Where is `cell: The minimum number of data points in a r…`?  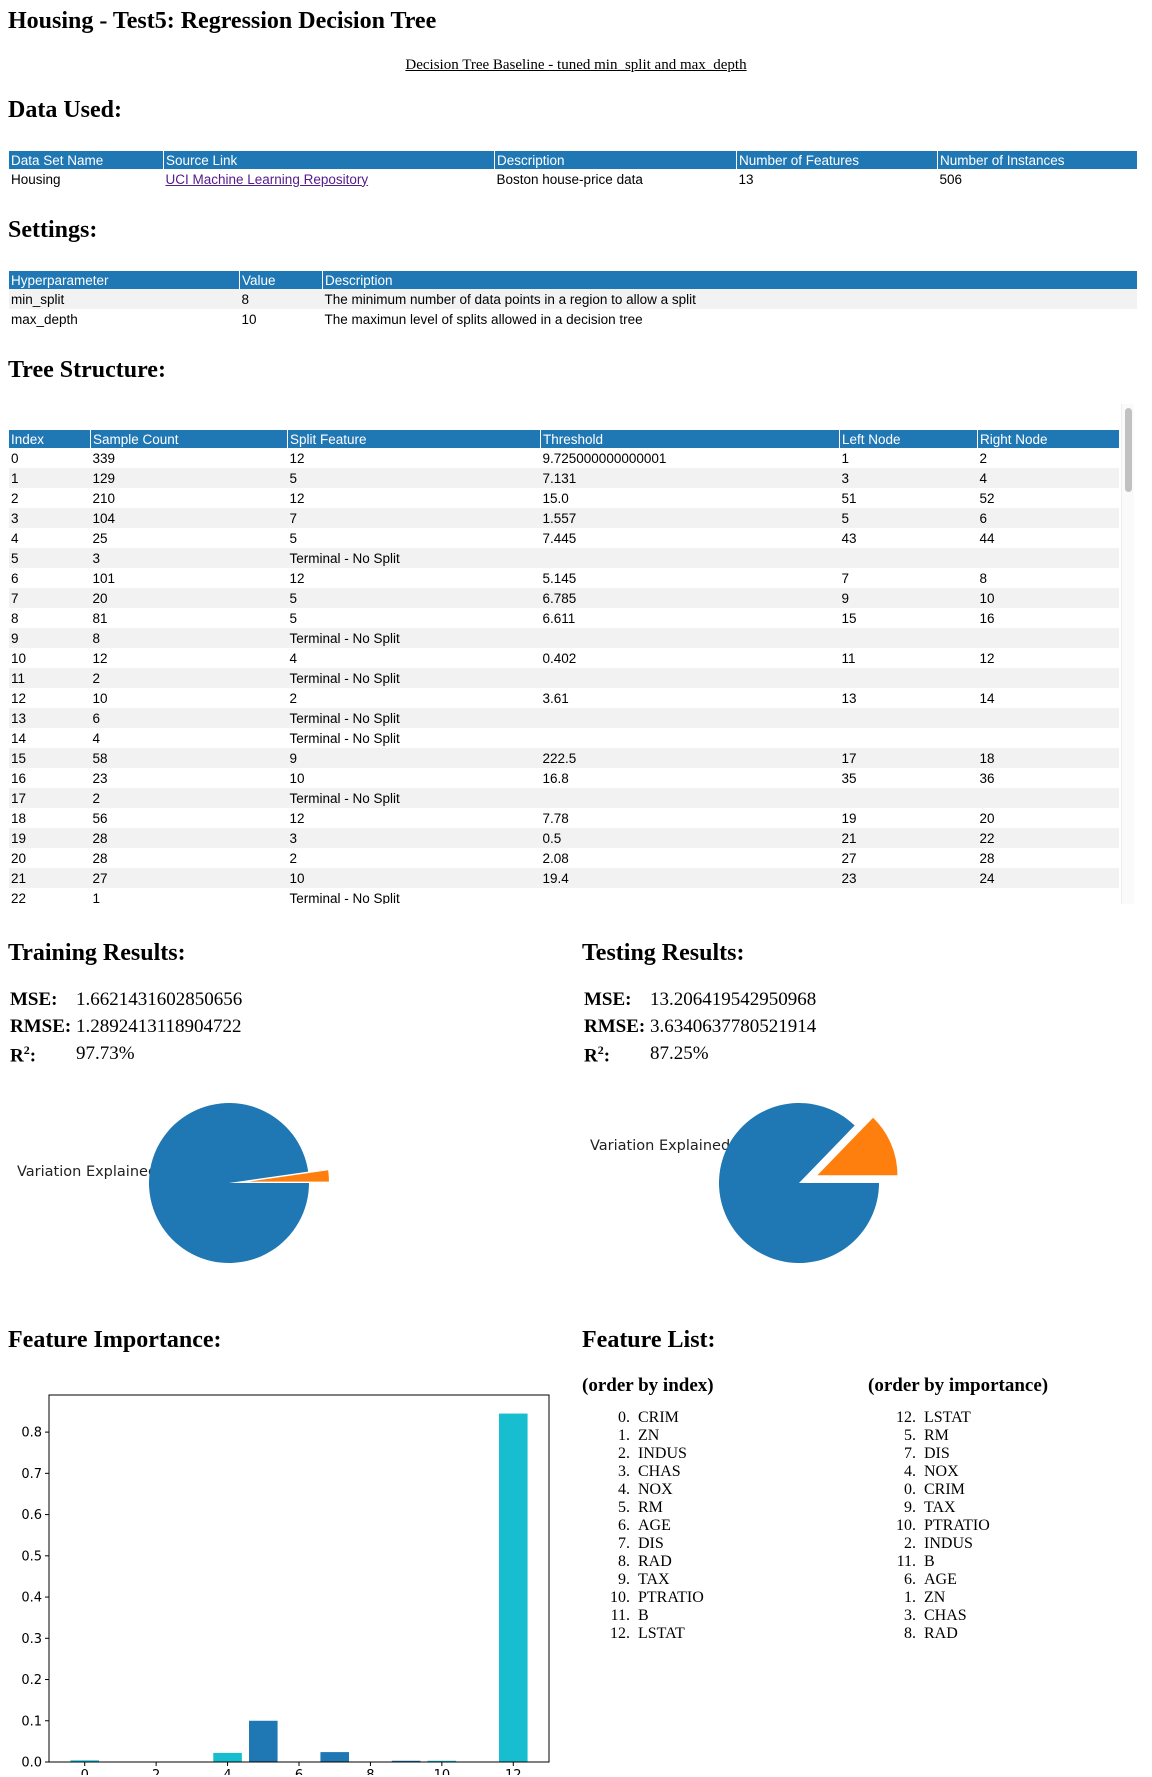
cell: The minimum number of data points in a r… is located at coordinates (729, 299).